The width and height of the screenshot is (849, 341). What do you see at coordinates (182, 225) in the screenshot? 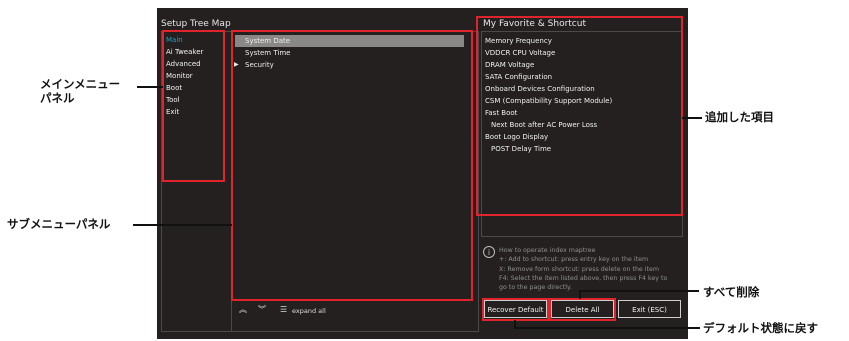
I see `callout-line-submenu` at bounding box center [182, 225].